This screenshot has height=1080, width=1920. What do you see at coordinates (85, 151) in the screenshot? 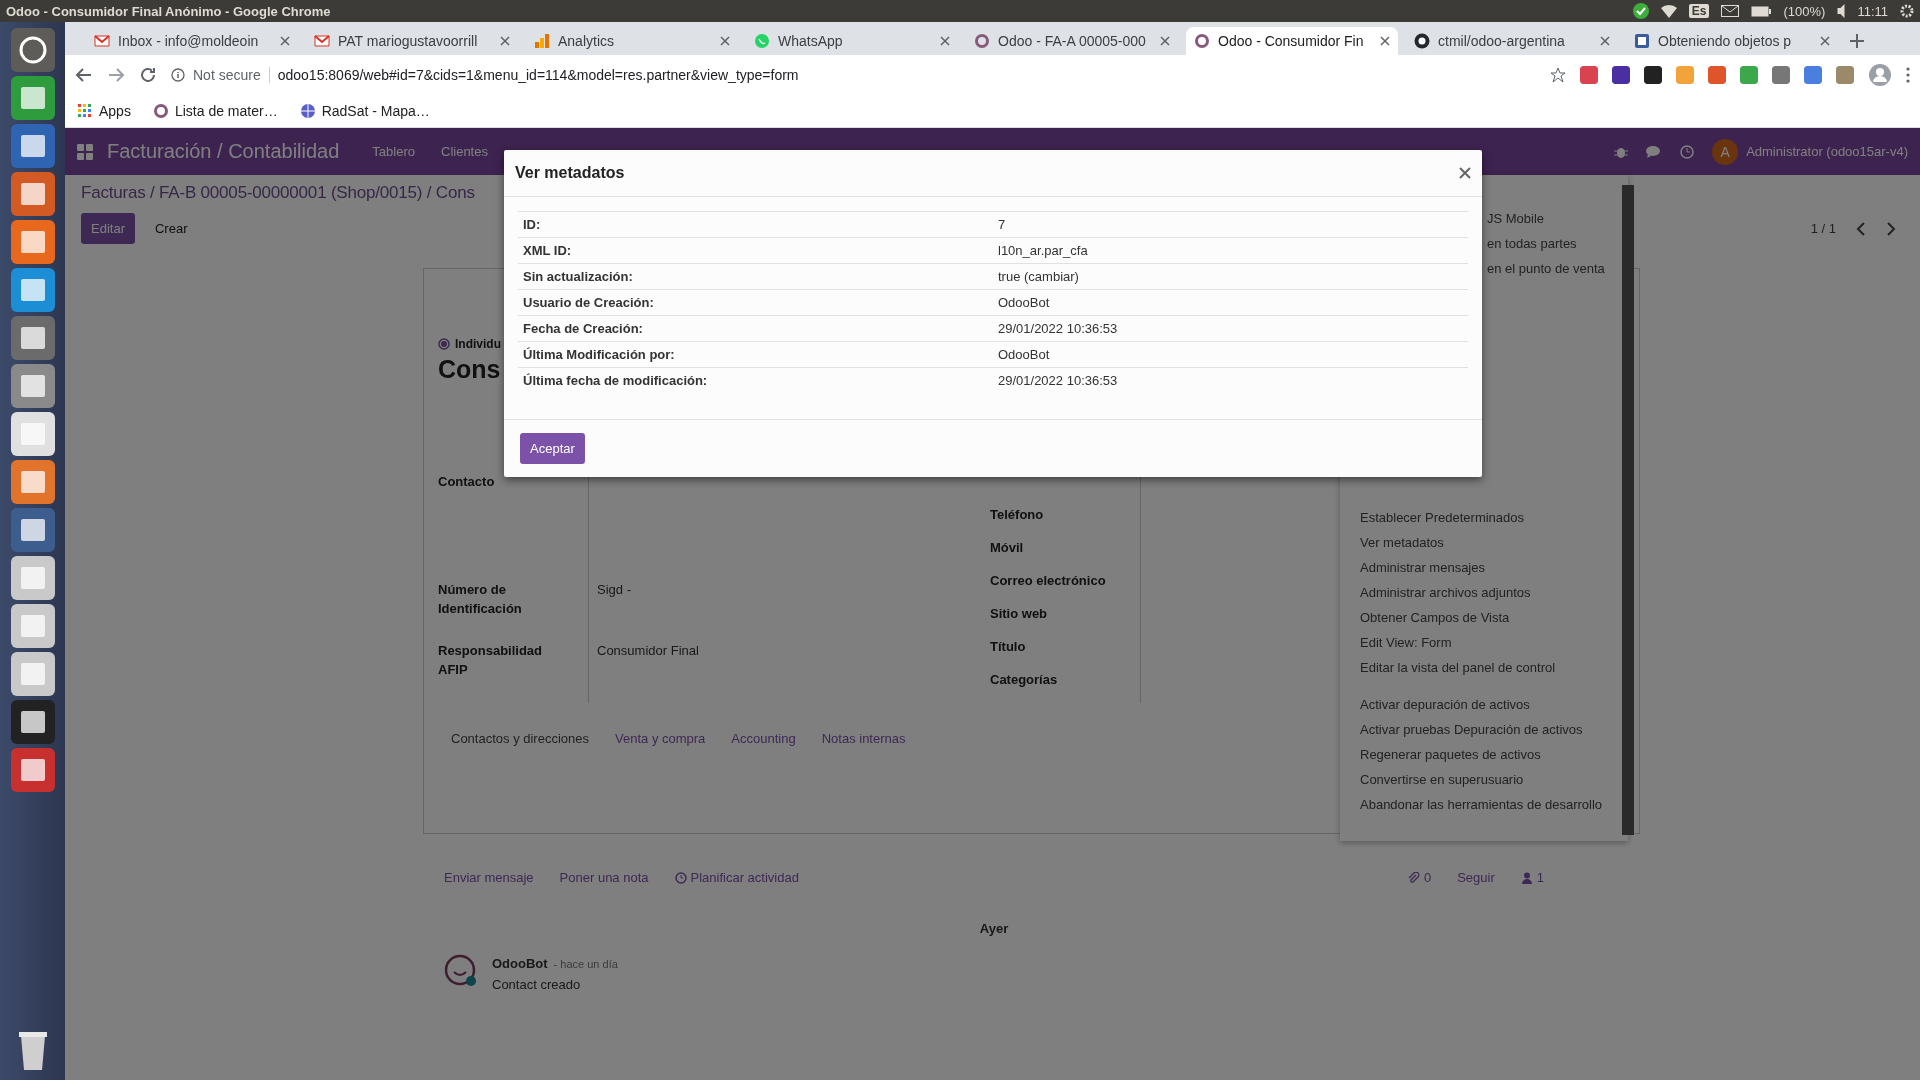
I see `apps-icon` at bounding box center [85, 151].